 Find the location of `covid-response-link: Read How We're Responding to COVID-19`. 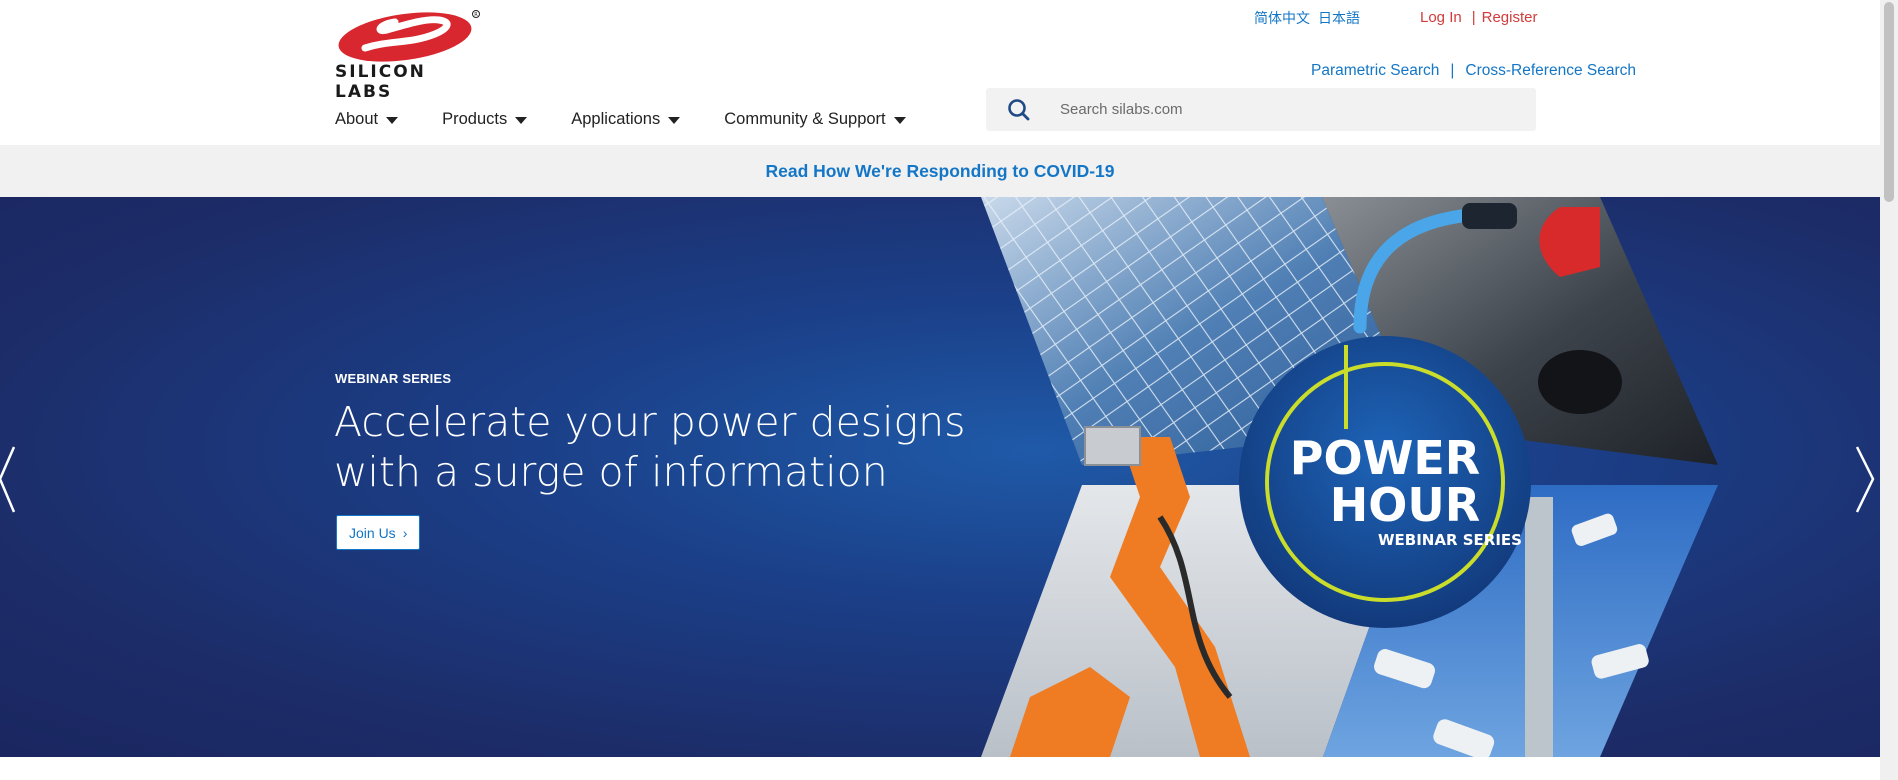

covid-response-link: Read How We're Responding to COVID-19 is located at coordinates (939, 171).